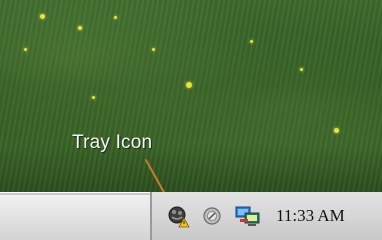 The image size is (382, 240). Describe the element at coordinates (310, 216) in the screenshot. I see `taskbar-clock: 11:33 AM` at that location.